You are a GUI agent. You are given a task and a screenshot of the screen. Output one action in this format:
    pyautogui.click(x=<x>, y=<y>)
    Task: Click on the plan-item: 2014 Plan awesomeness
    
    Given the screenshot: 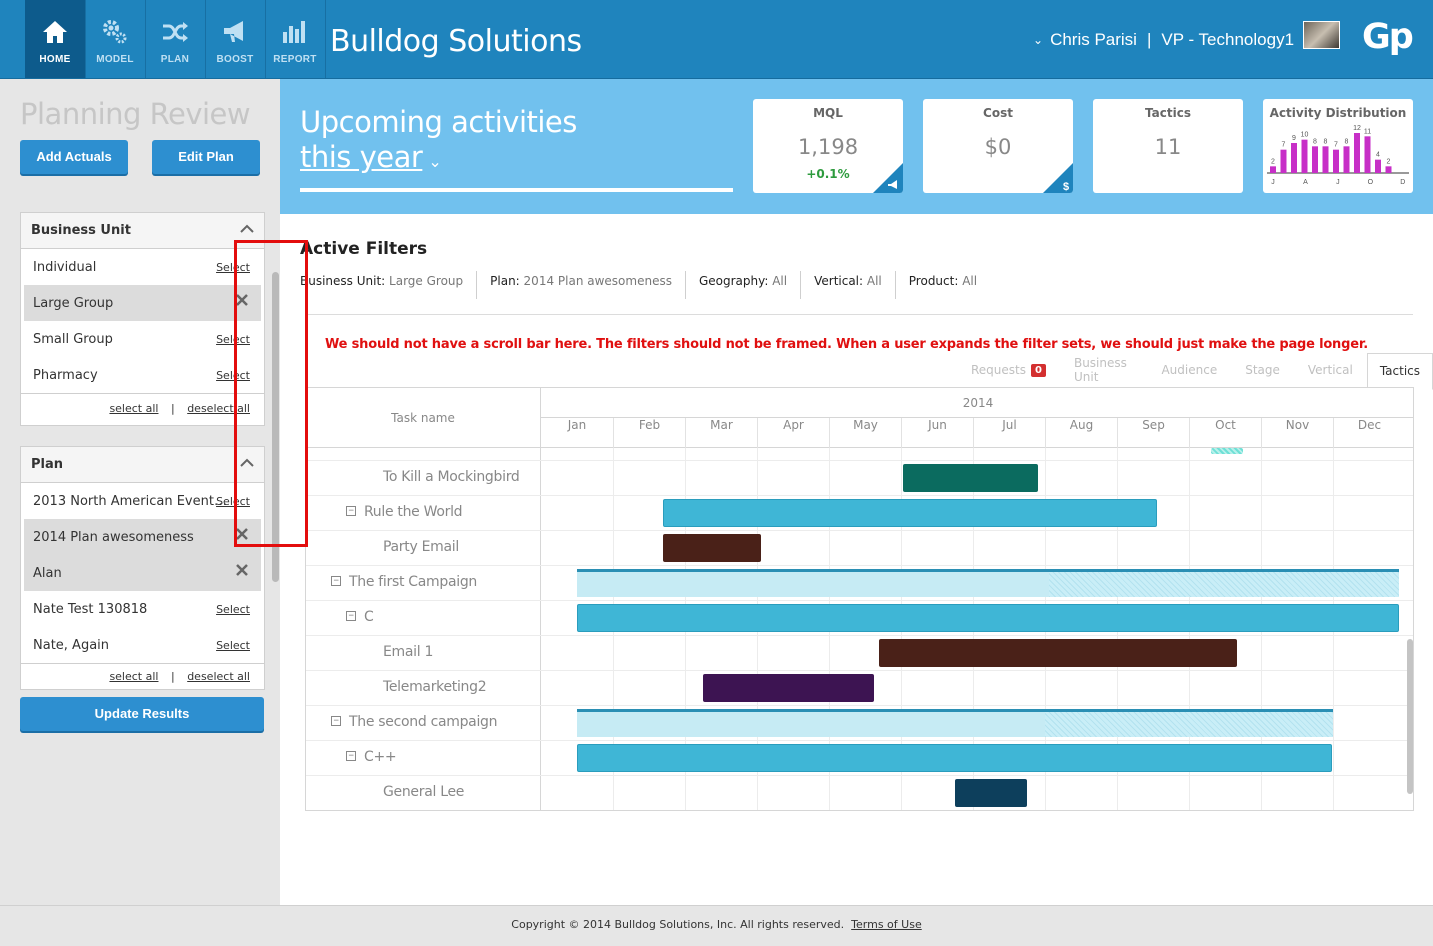 What is the action you would take?
    pyautogui.click(x=142, y=537)
    